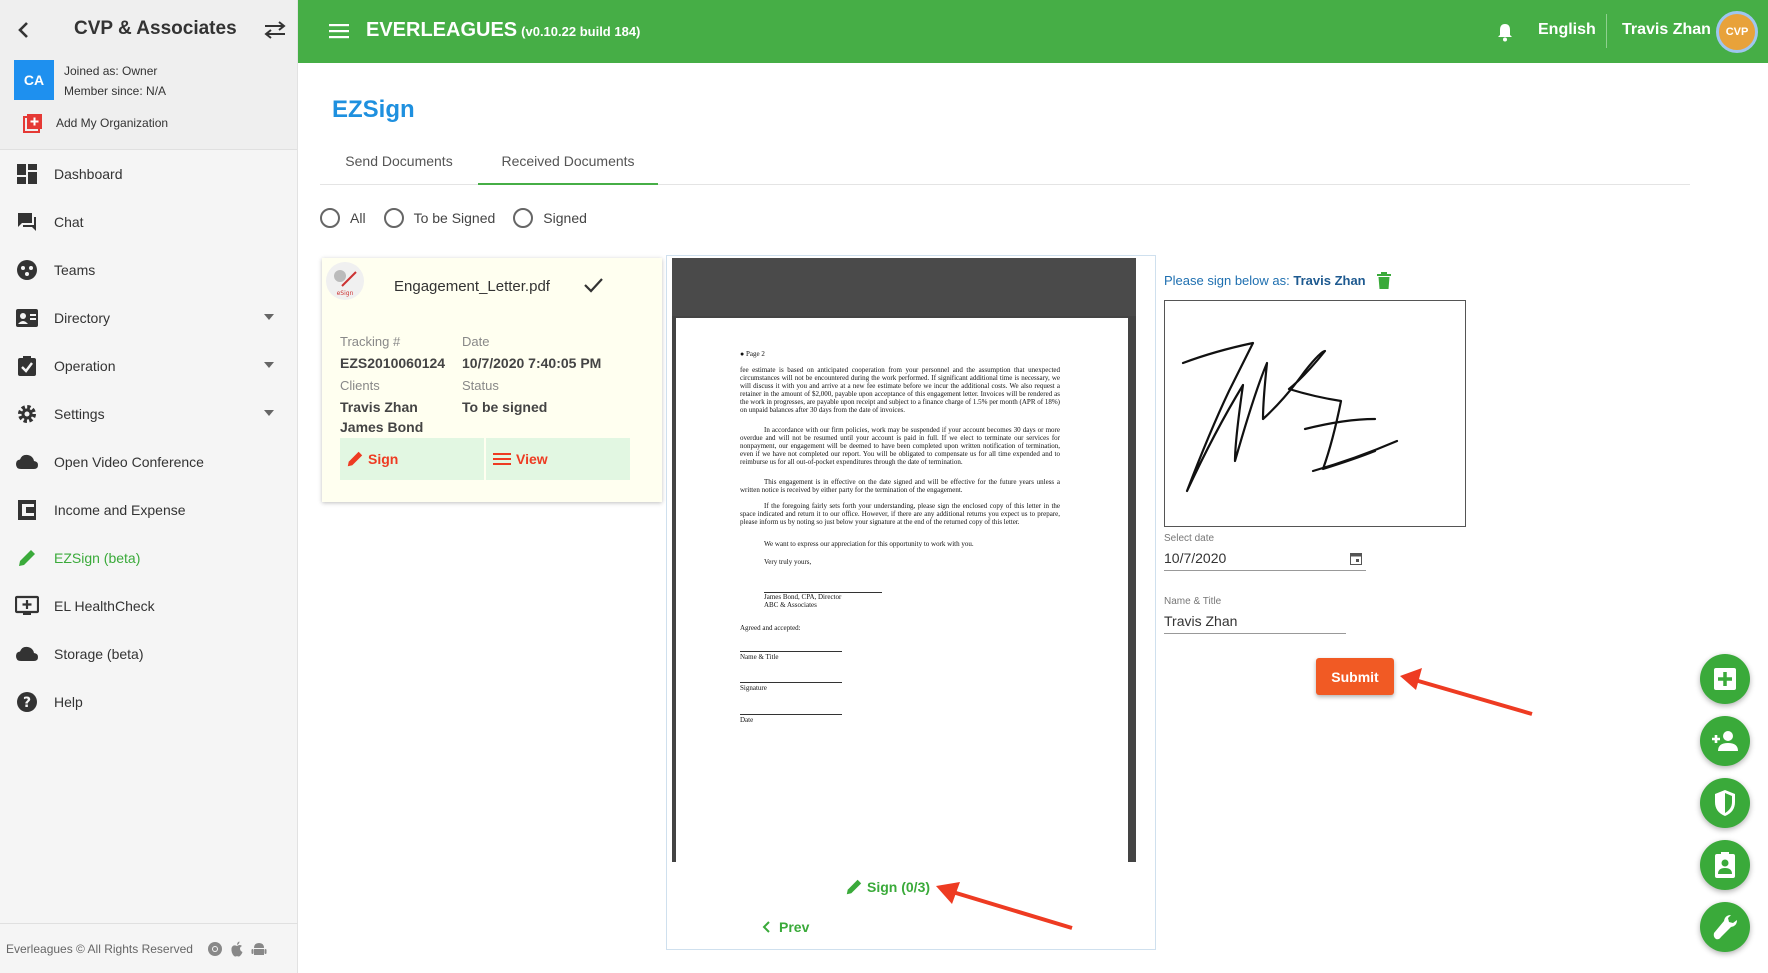 This screenshot has height=973, width=1768. I want to click on sidebar-item-operation: Operation, so click(149, 366).